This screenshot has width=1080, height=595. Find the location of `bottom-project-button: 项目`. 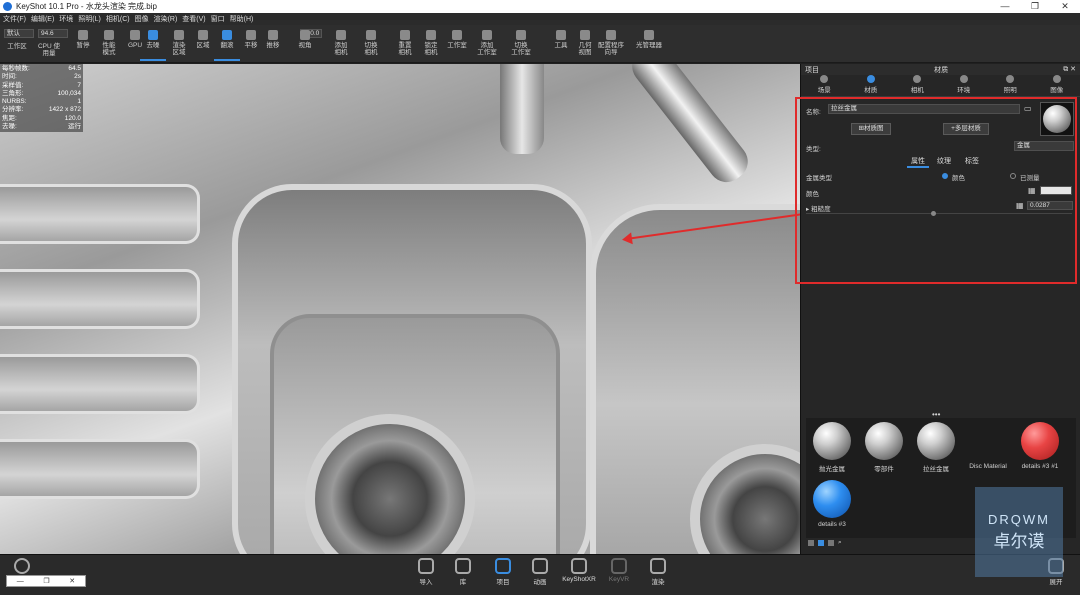

bottom-project-button: 项目 is located at coordinates (503, 572).